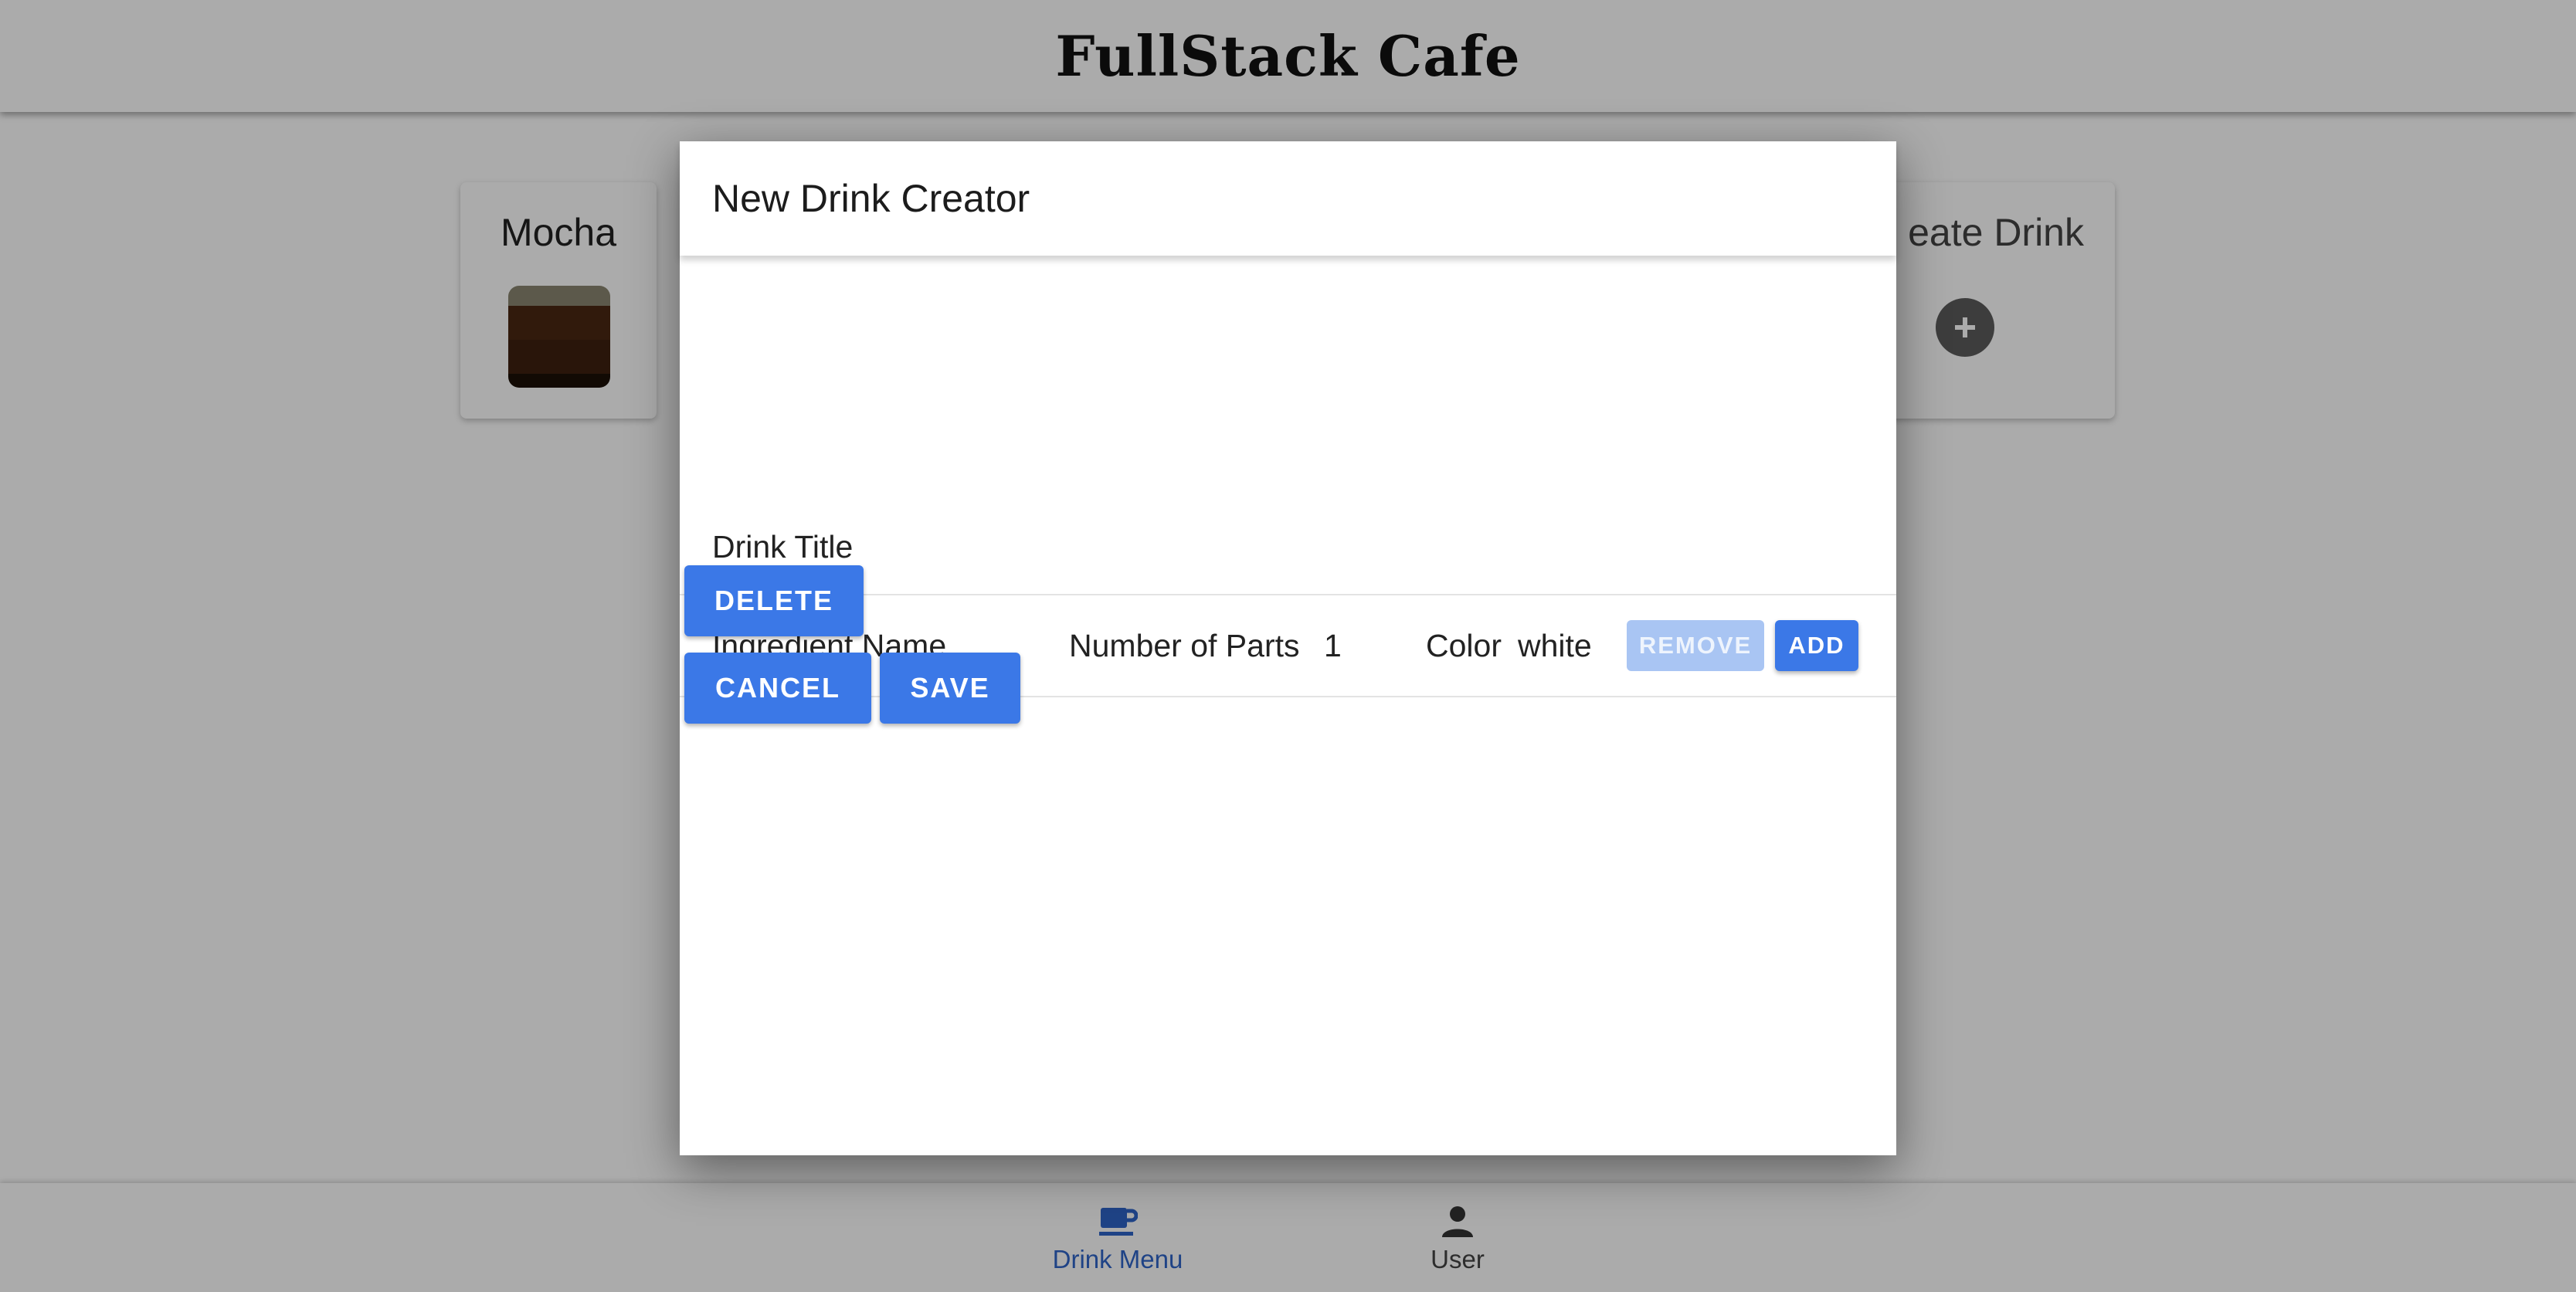  I want to click on save-button: SAVE, so click(950, 689).